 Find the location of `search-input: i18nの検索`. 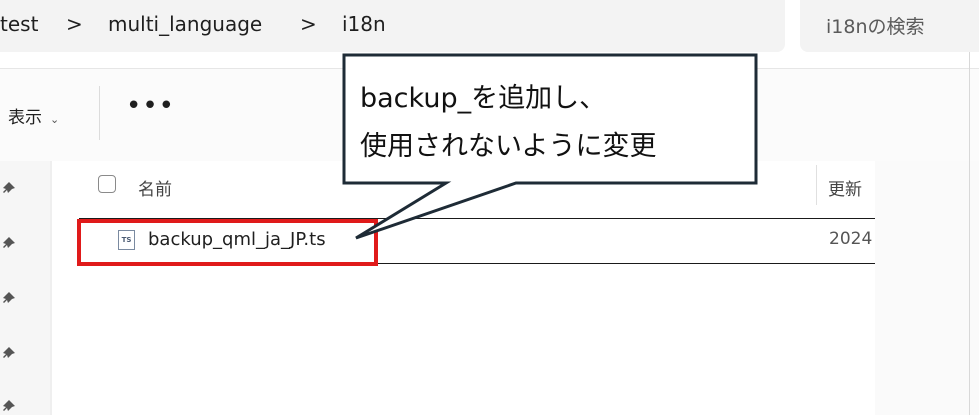

search-input: i18nの検索 is located at coordinates (889, 26).